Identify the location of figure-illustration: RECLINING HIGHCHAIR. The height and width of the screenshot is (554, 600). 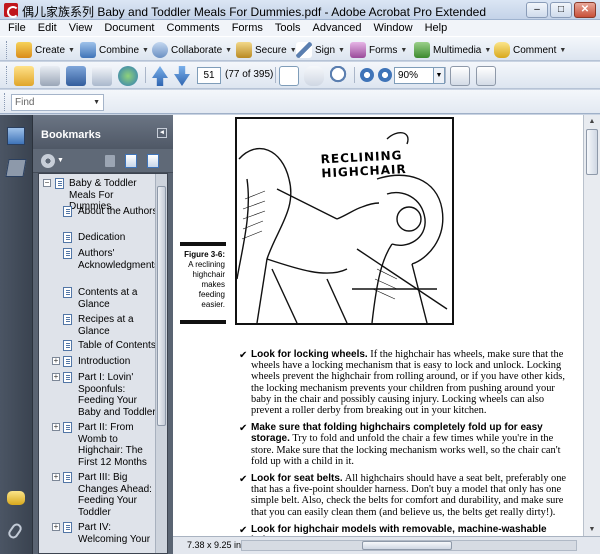
(344, 221).